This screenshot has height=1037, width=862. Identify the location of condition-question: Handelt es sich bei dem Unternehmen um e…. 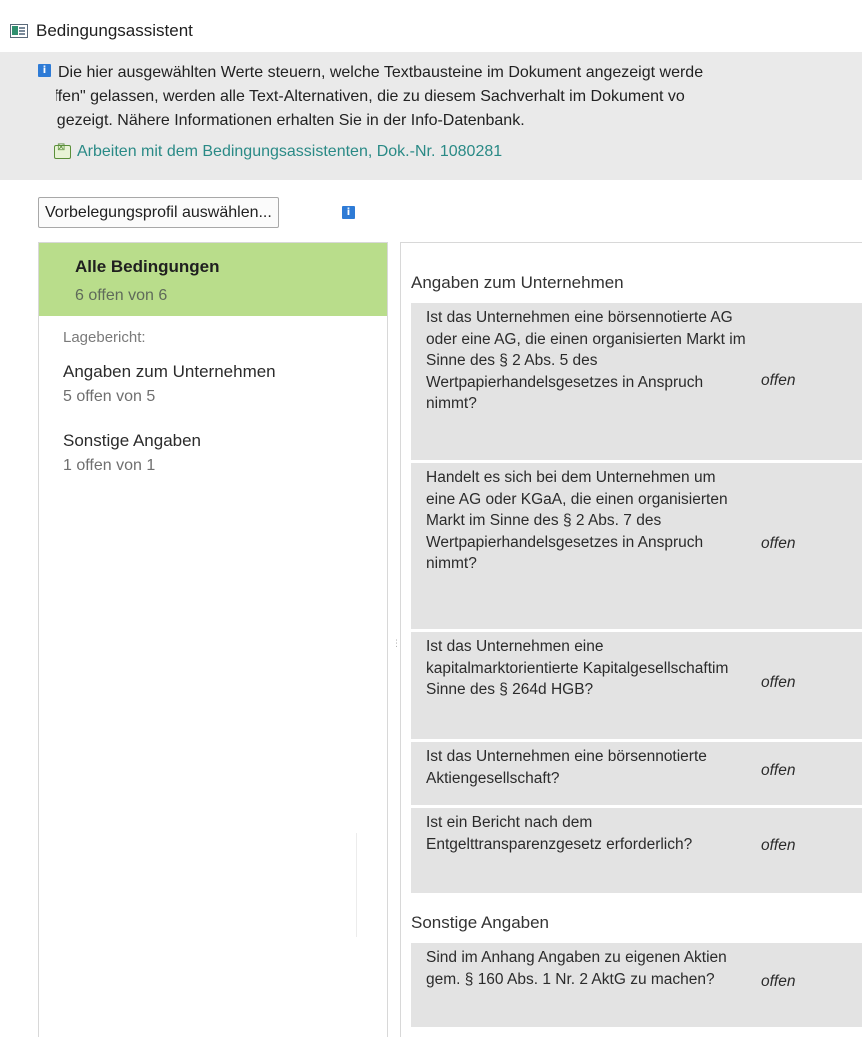
(577, 520).